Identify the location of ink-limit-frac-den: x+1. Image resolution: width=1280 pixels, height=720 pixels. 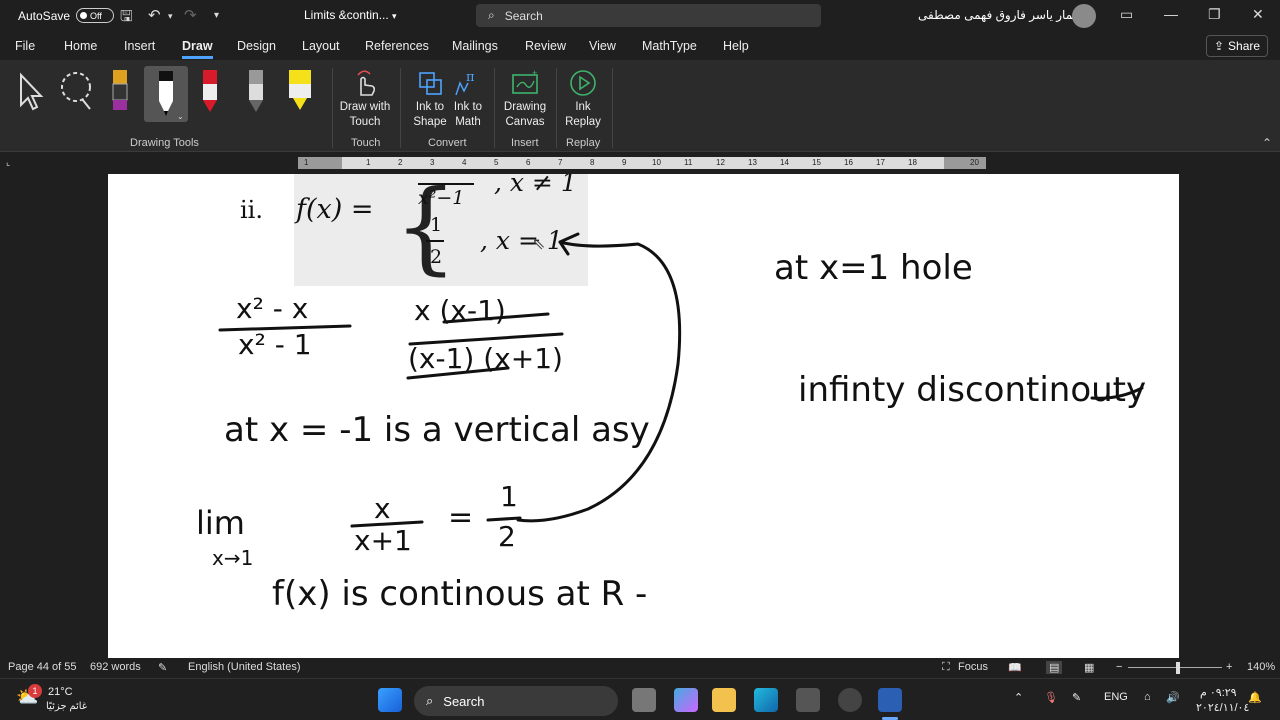
(383, 540).